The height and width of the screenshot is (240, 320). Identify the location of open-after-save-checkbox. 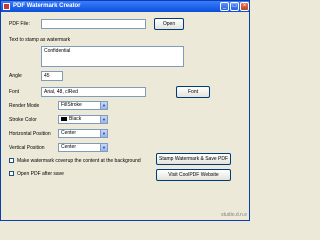
(11, 173).